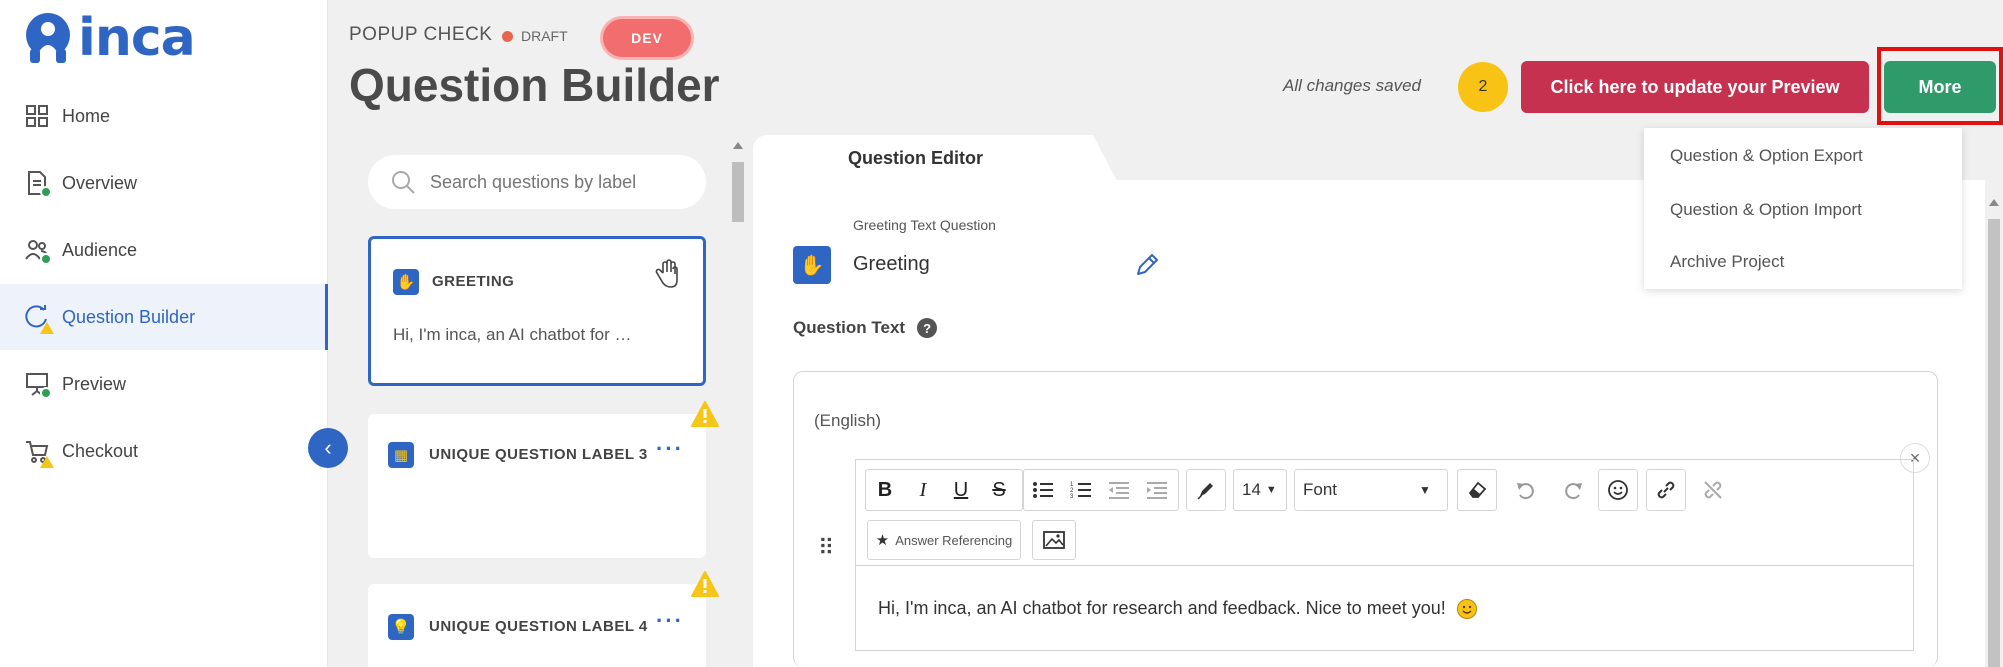 This screenshot has width=2003, height=667. I want to click on font-size-value: 14, so click(1251, 489).